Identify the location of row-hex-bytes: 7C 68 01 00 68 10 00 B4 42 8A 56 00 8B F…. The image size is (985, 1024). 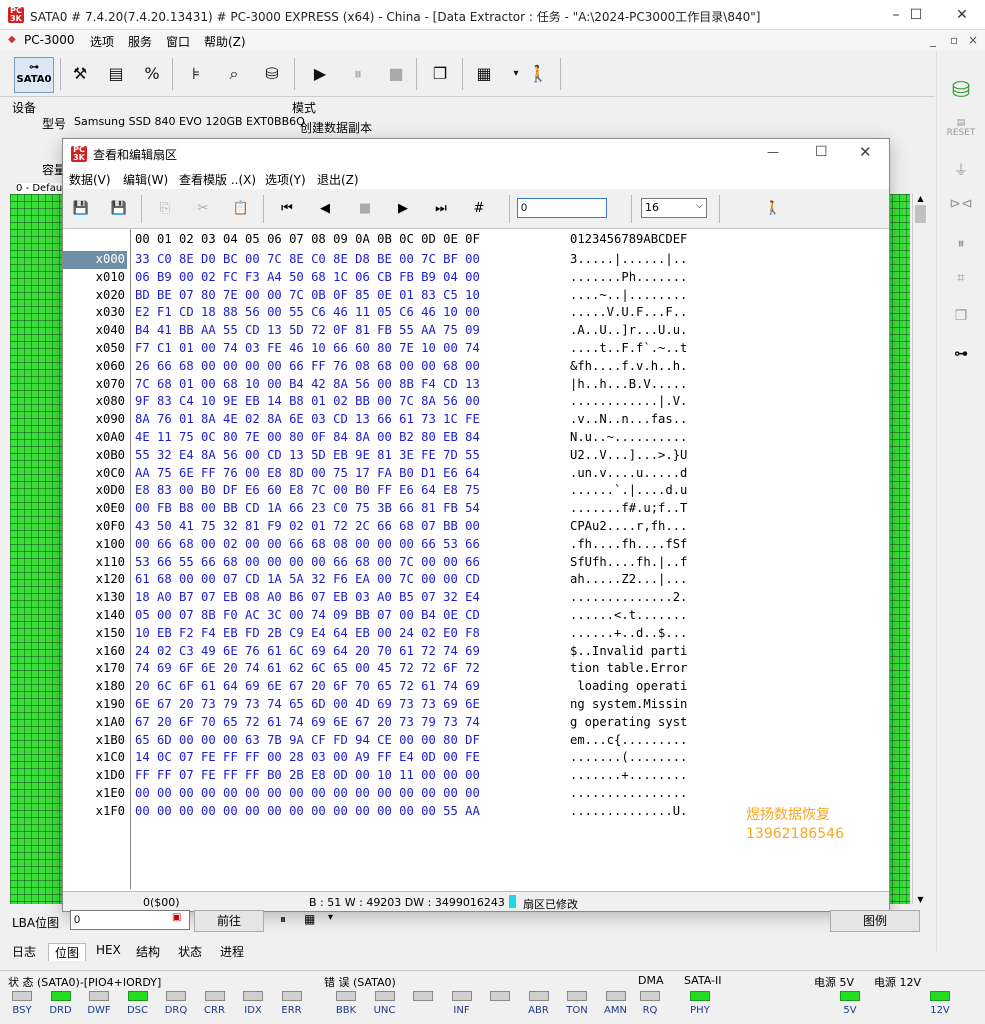
(307, 385).